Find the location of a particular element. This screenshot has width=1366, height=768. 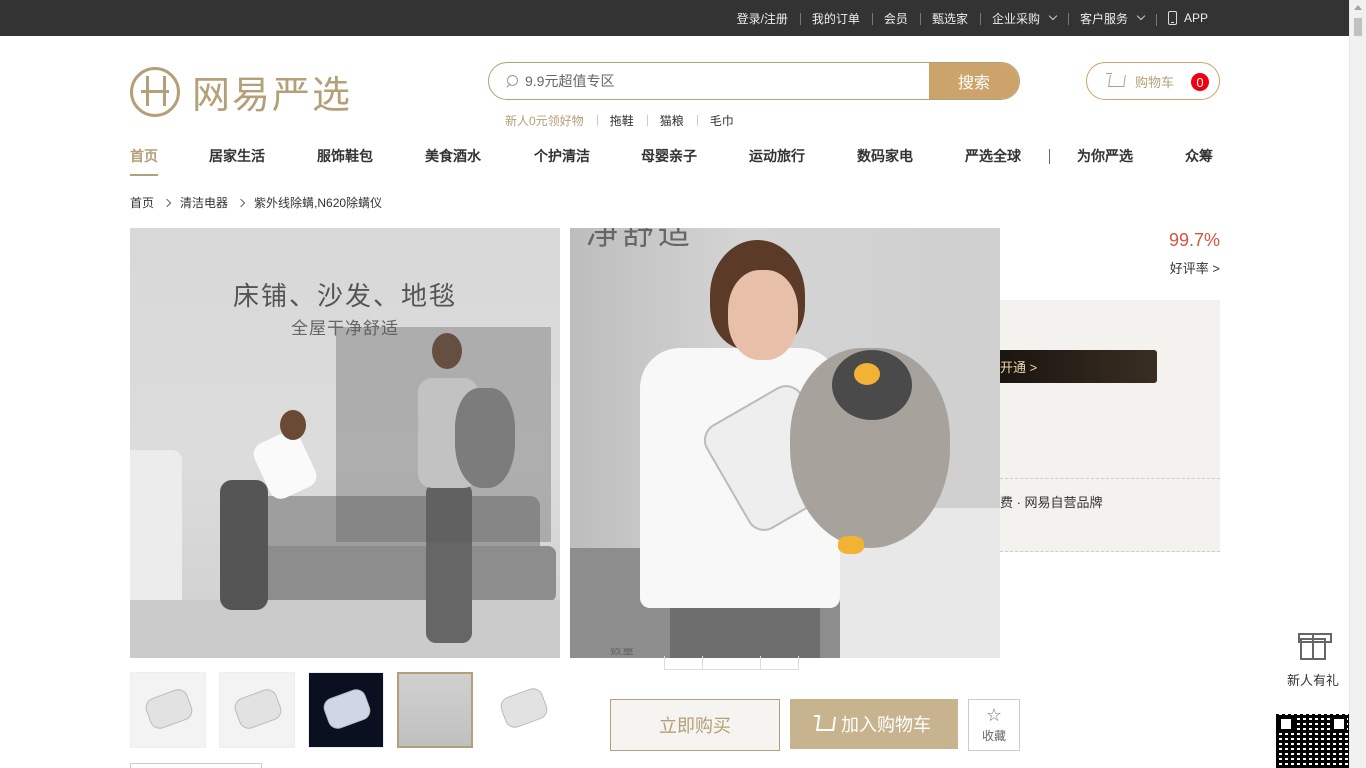

vip-open-label: 开通 > is located at coordinates (1019, 367).